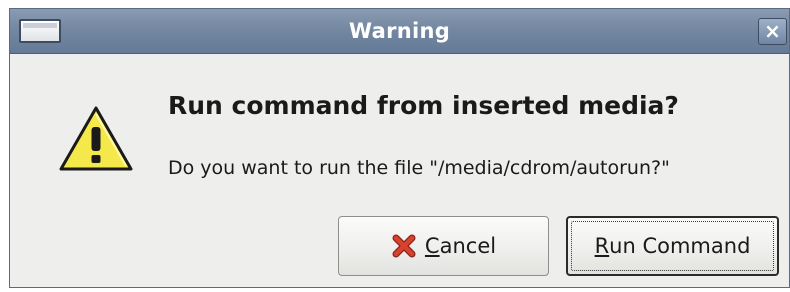 The width and height of the screenshot is (790, 292). Describe the element at coordinates (772, 31) in the screenshot. I see `close-icon: ×` at that location.